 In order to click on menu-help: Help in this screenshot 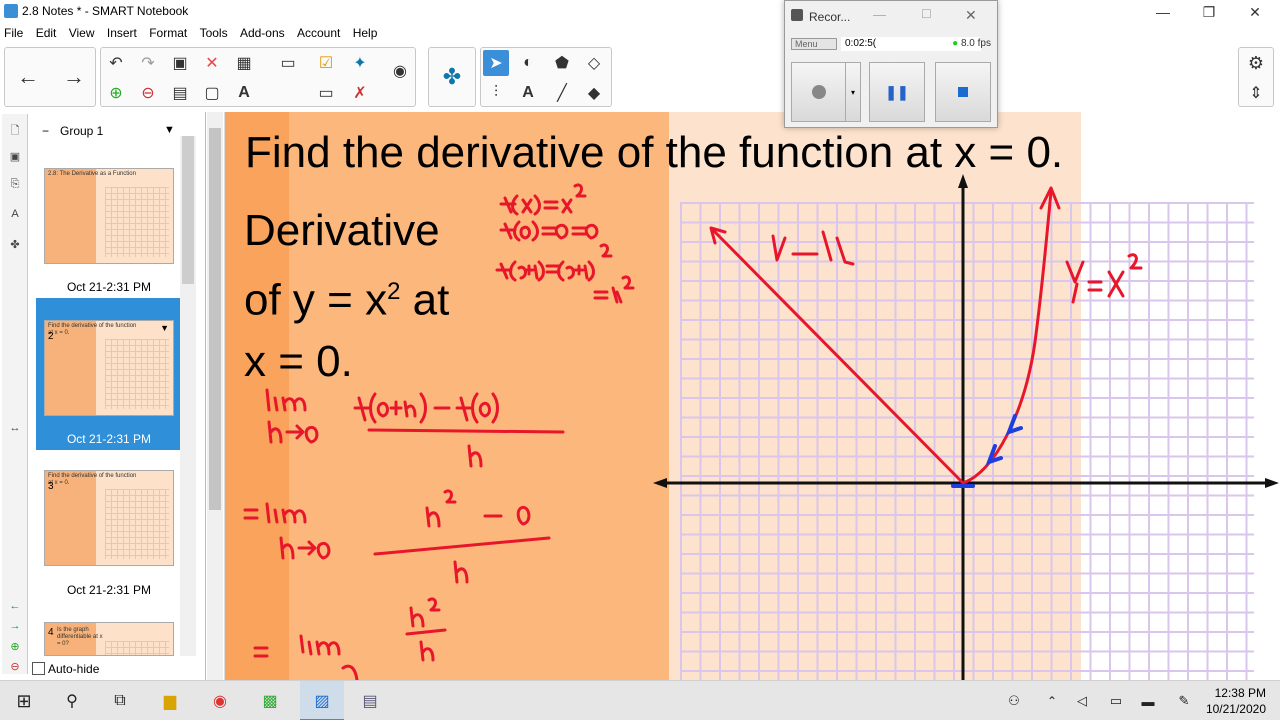, I will do `click(366, 32)`.